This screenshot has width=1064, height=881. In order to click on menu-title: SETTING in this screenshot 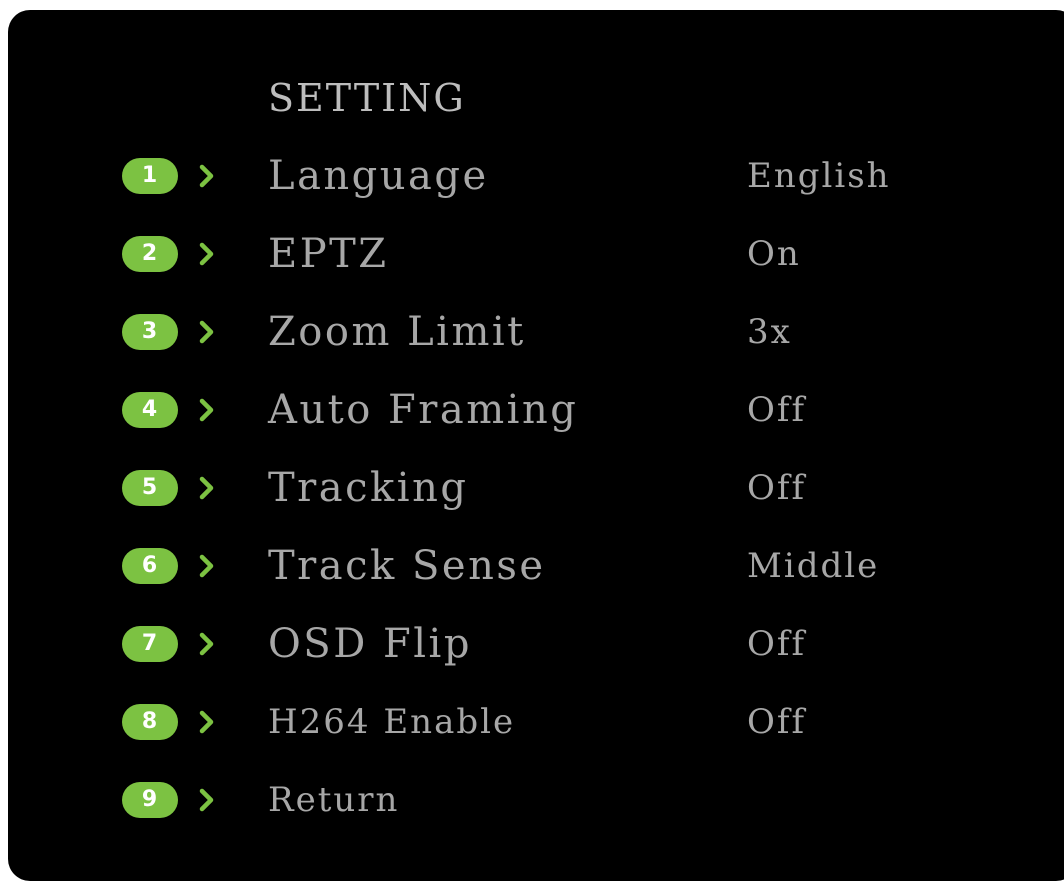, I will do `click(367, 98)`.